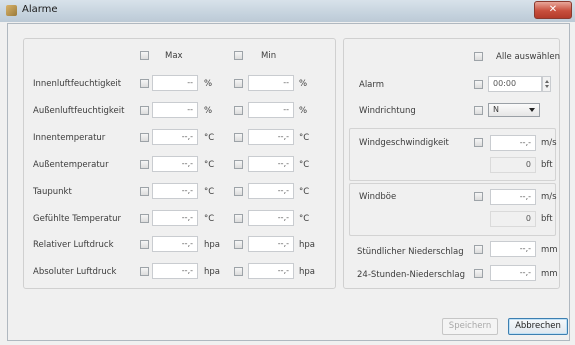 This screenshot has height=345, width=575. I want to click on wind-direction-label: Windrichtung, so click(387, 111).